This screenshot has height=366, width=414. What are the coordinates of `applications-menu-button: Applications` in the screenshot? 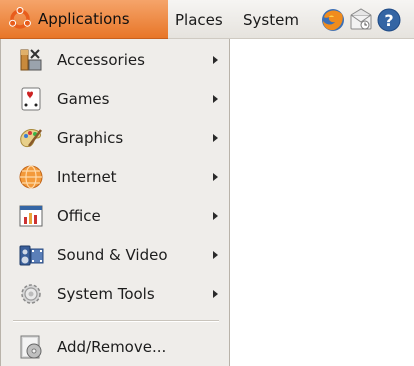 It's located at (84, 19).